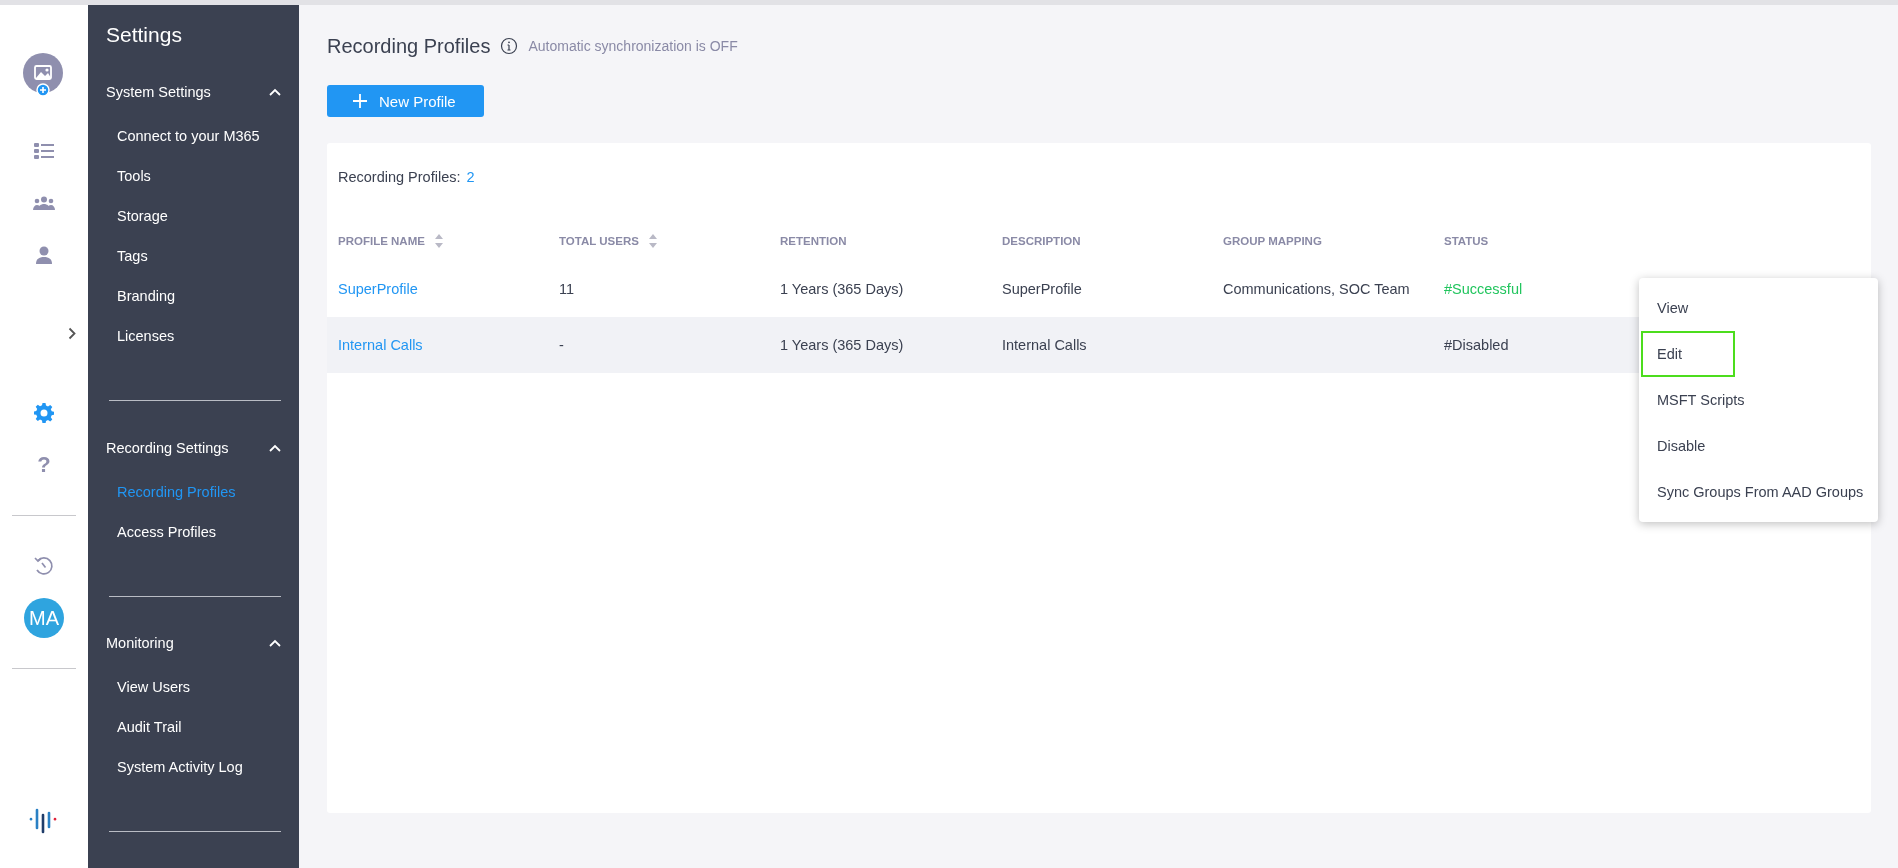 Image resolution: width=1898 pixels, height=868 pixels. I want to click on info-icon, so click(509, 46).